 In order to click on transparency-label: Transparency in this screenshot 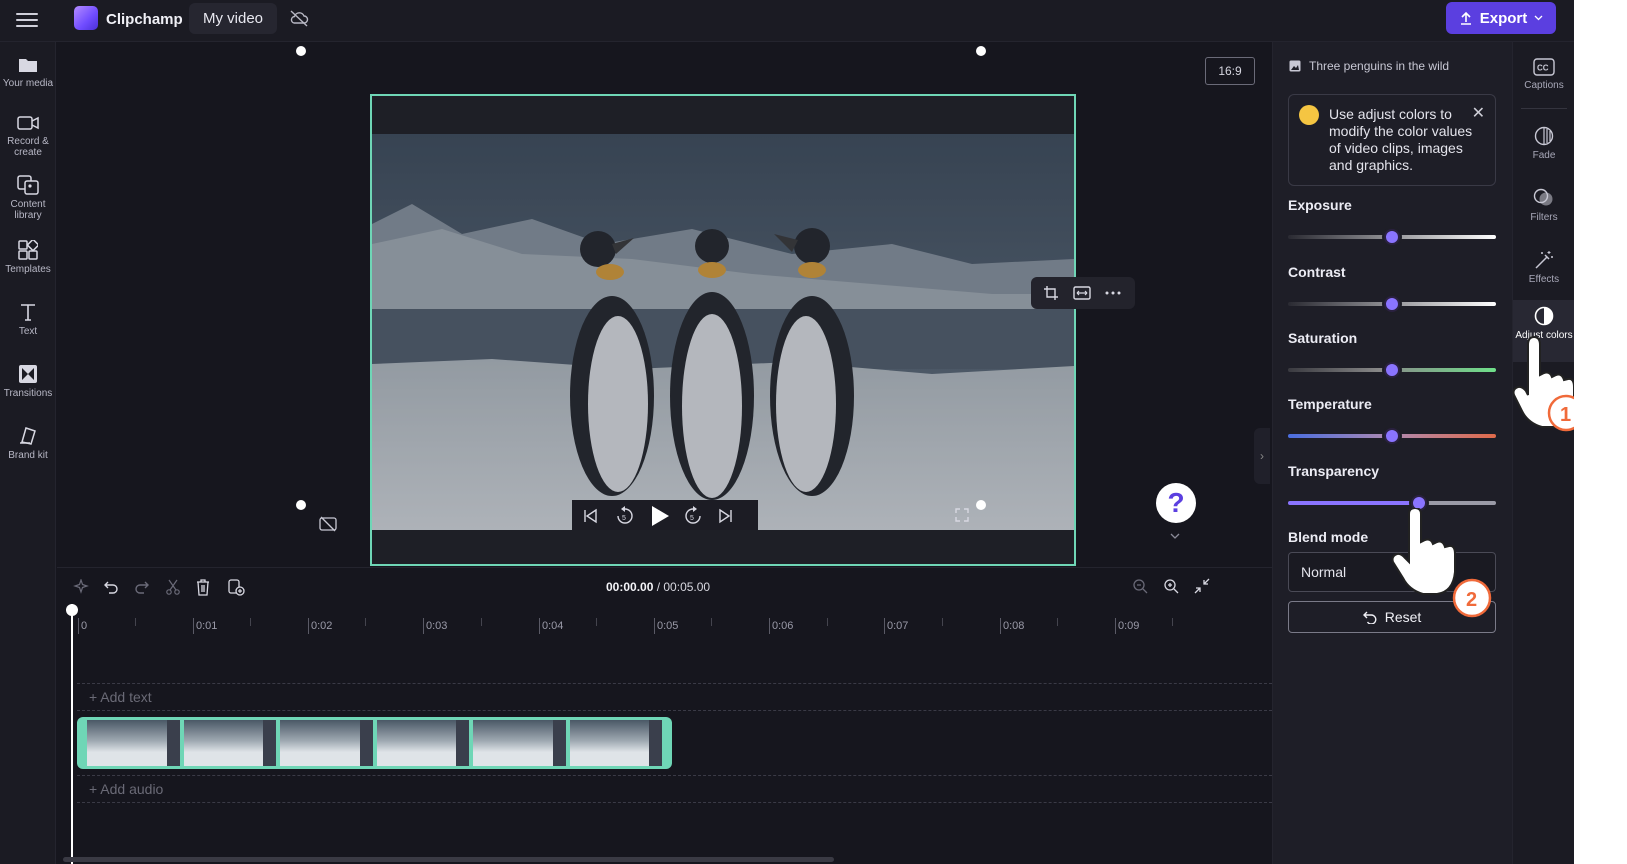, I will do `click(1334, 471)`.